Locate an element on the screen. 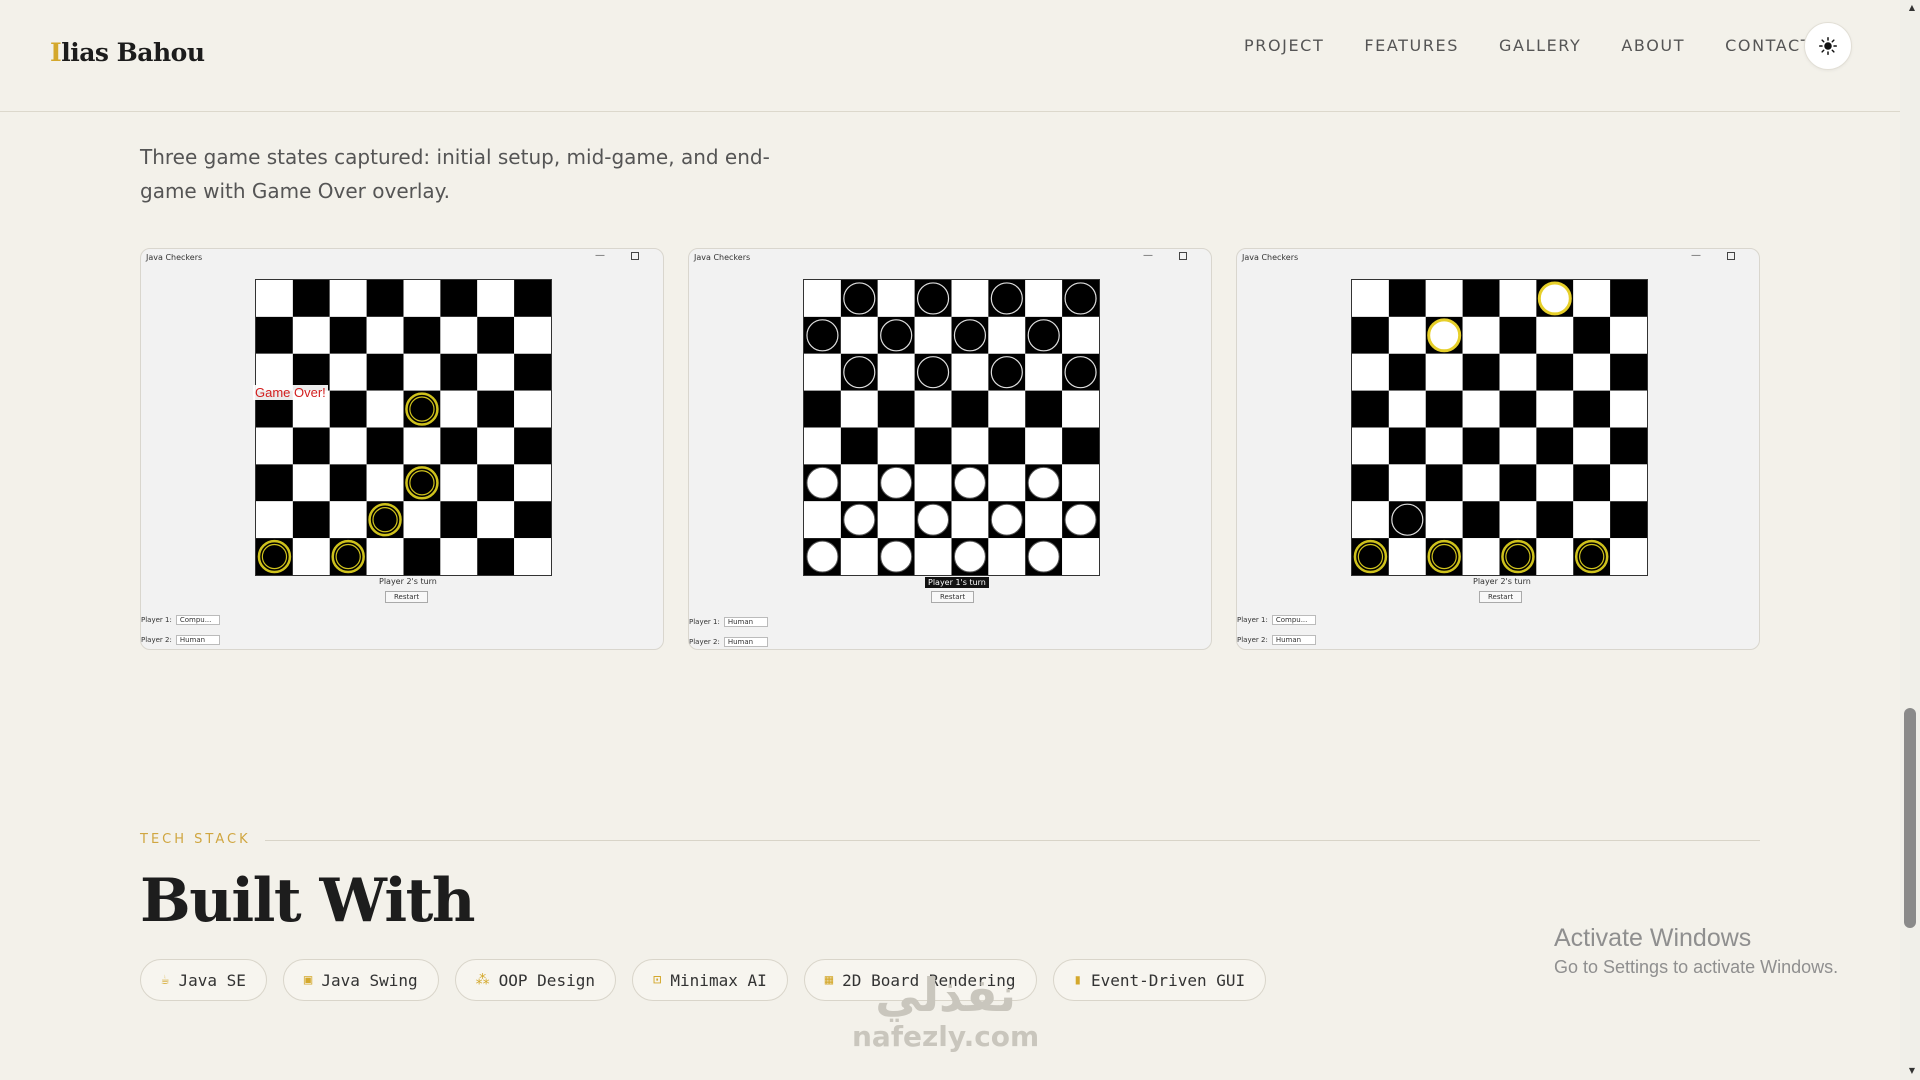 This screenshot has height=1080, width=1920. tech-chip-oop-design: ⁂ OOP Design is located at coordinates (535, 980).